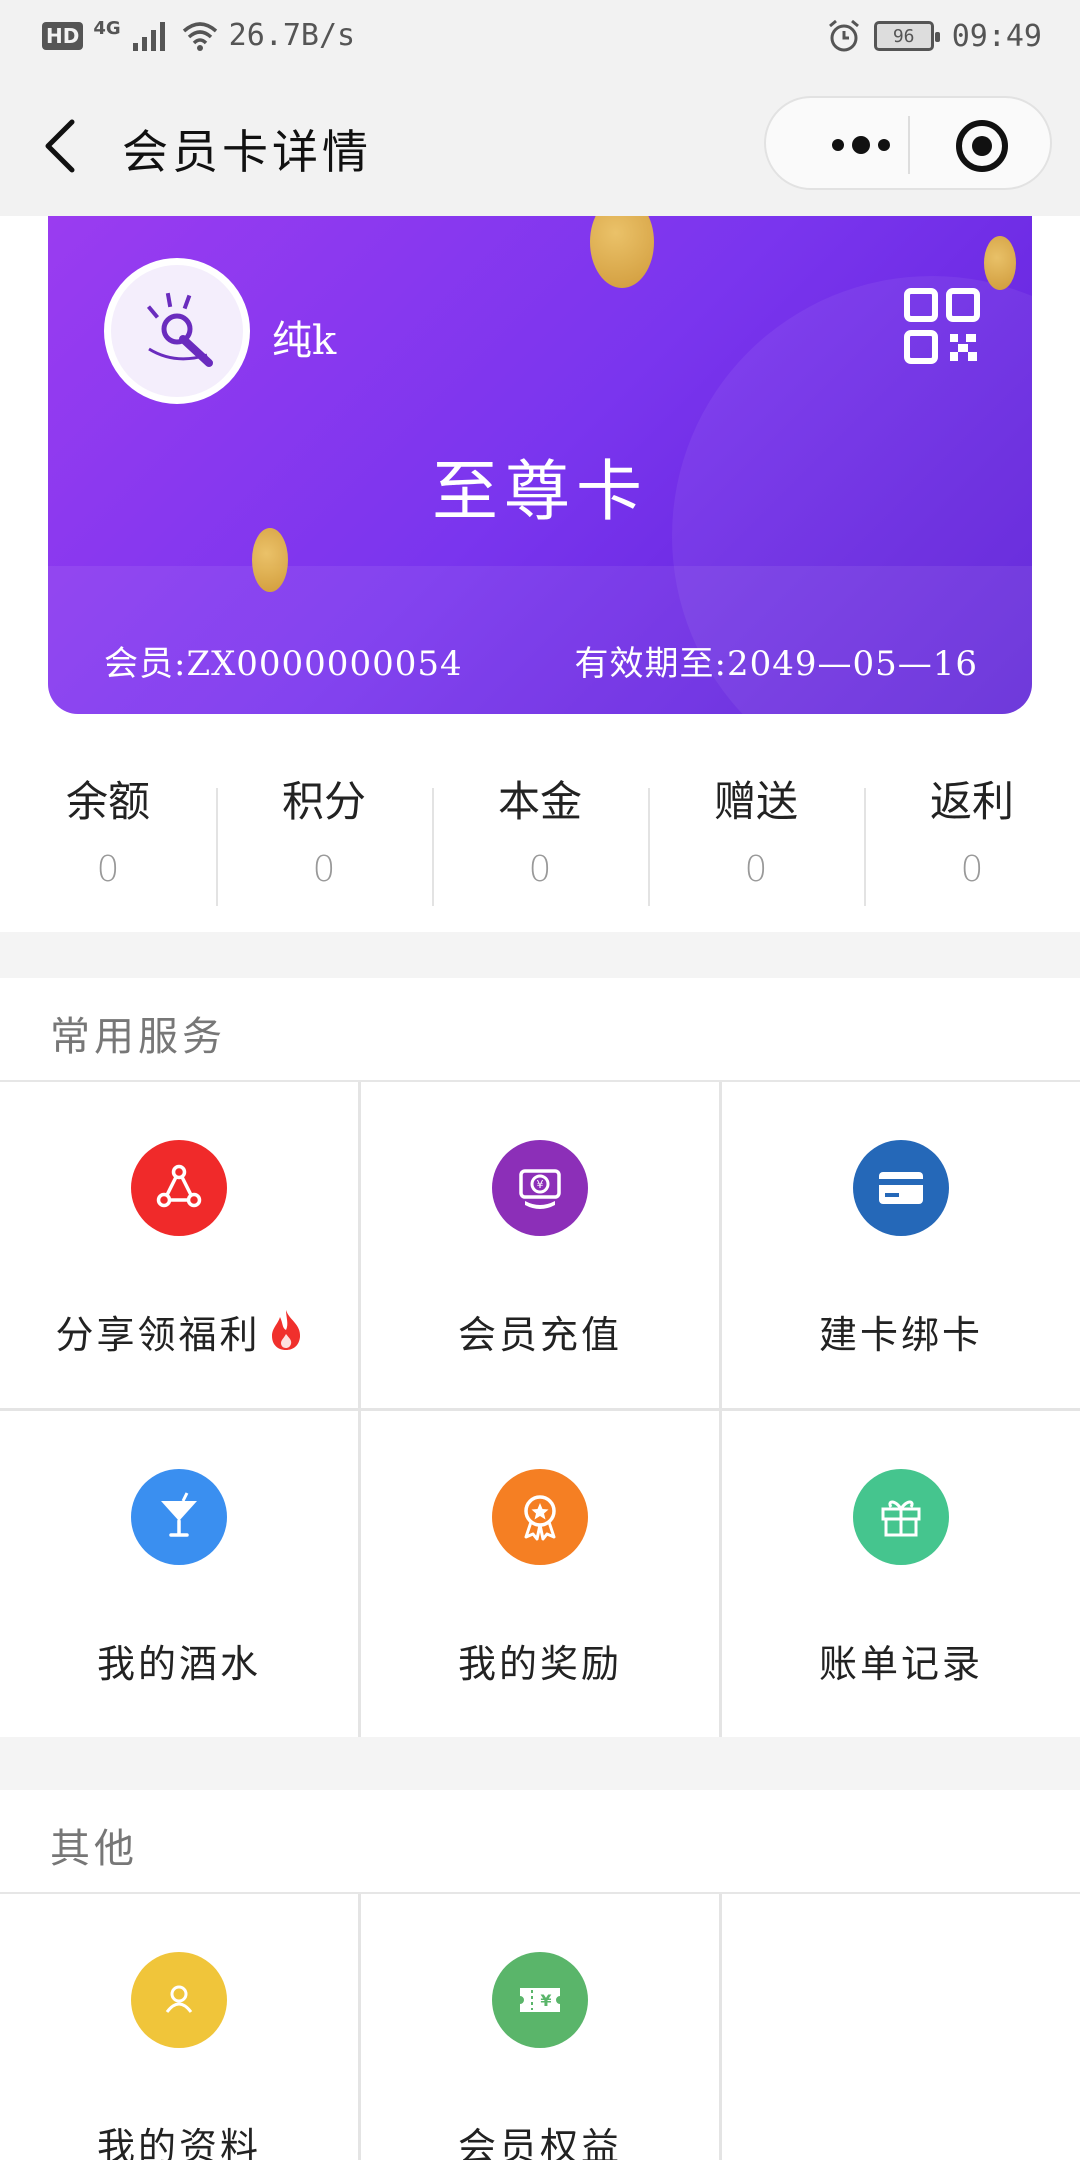 Image resolution: width=1080 pixels, height=2160 pixels. Describe the element at coordinates (179, 2000) in the screenshot. I see `profile-icon` at that location.